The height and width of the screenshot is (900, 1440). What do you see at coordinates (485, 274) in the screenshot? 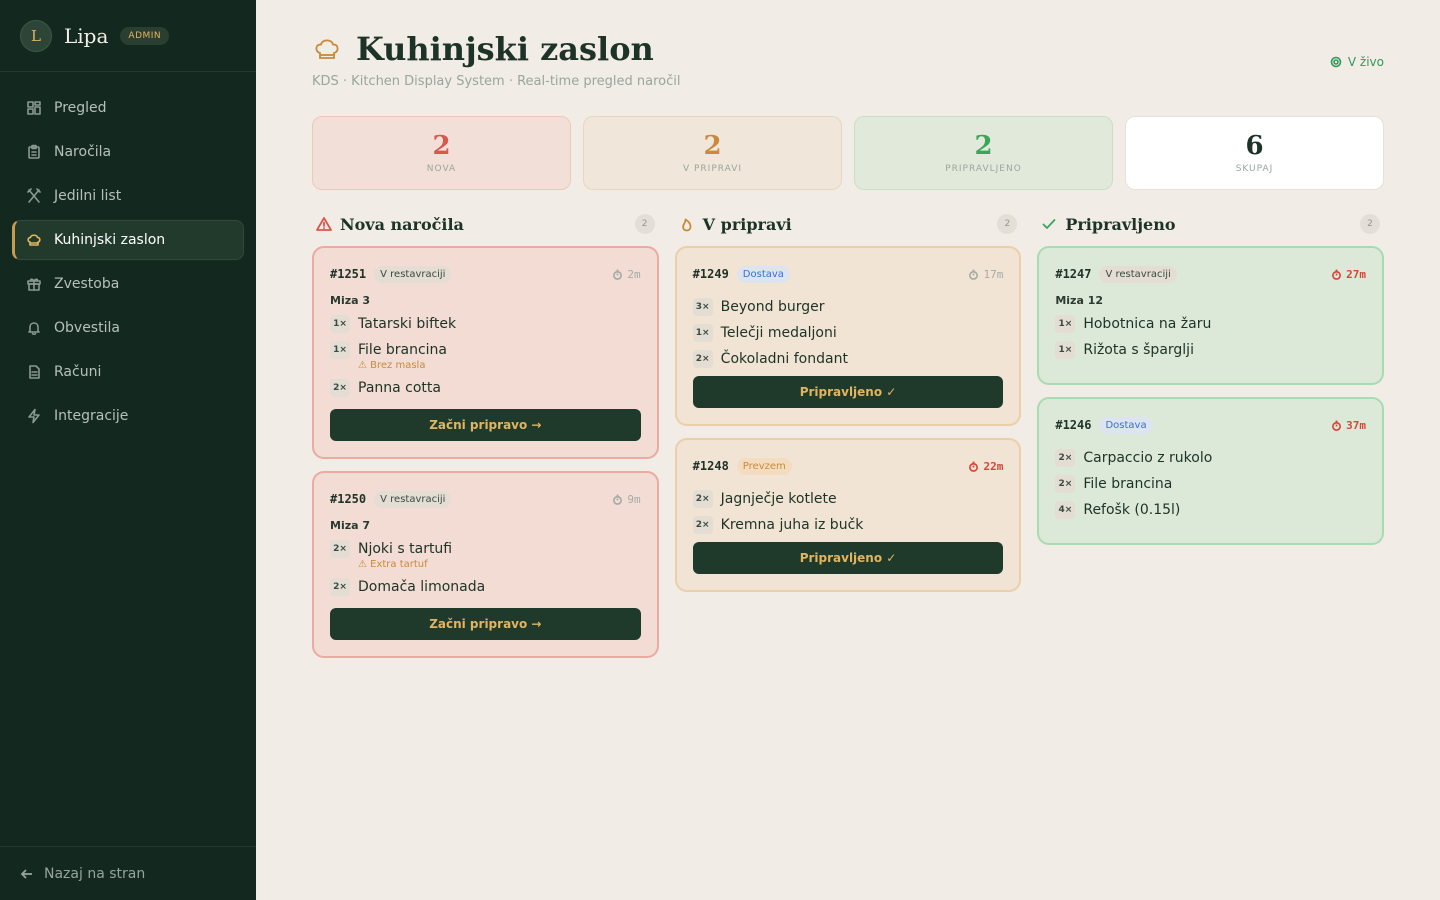
I see `order-card-header: #1251 V restavraciji 2m` at bounding box center [485, 274].